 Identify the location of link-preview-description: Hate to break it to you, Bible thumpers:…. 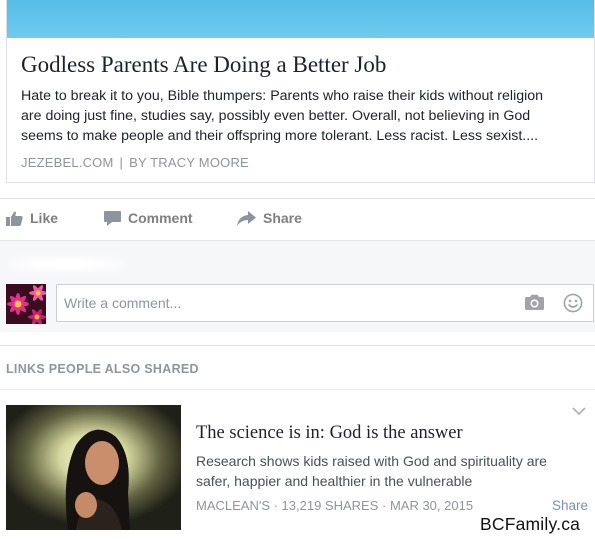
(282, 116).